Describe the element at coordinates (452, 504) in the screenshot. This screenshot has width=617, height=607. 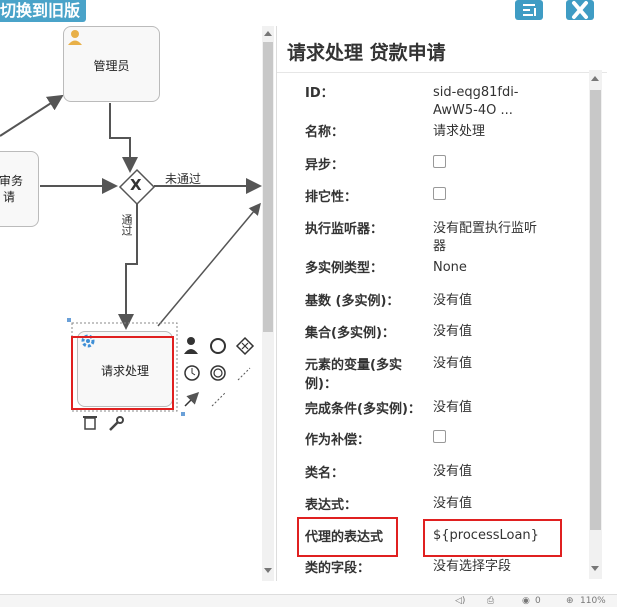
I see `prop-value-expression: 没有值` at that location.